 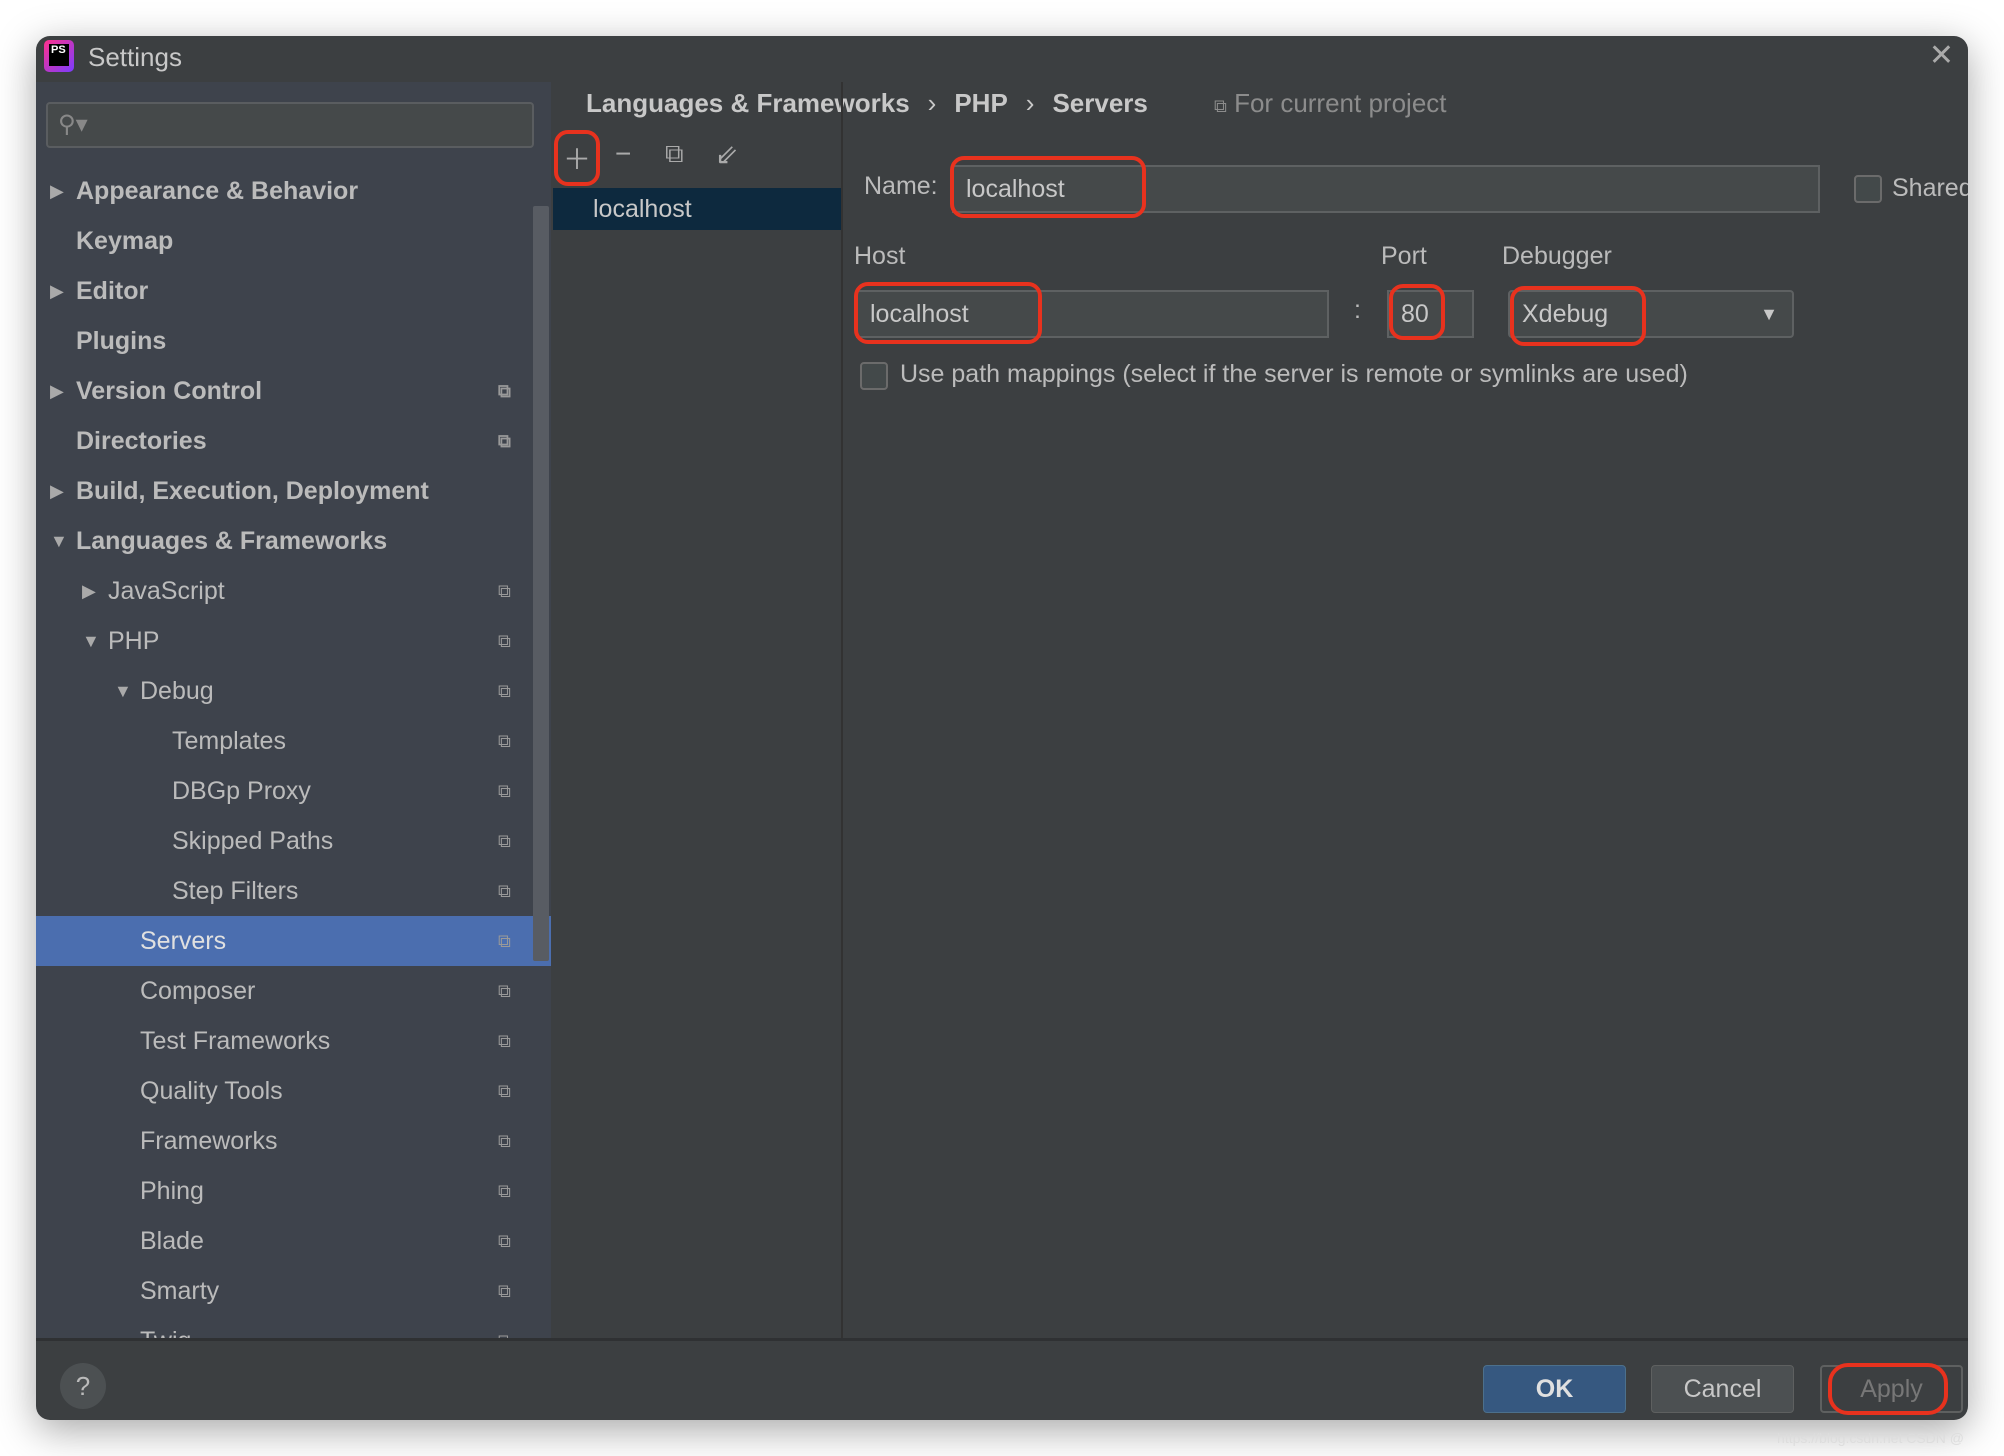 I want to click on sidebar-item-label: Languages & Frameworks, so click(x=232, y=541).